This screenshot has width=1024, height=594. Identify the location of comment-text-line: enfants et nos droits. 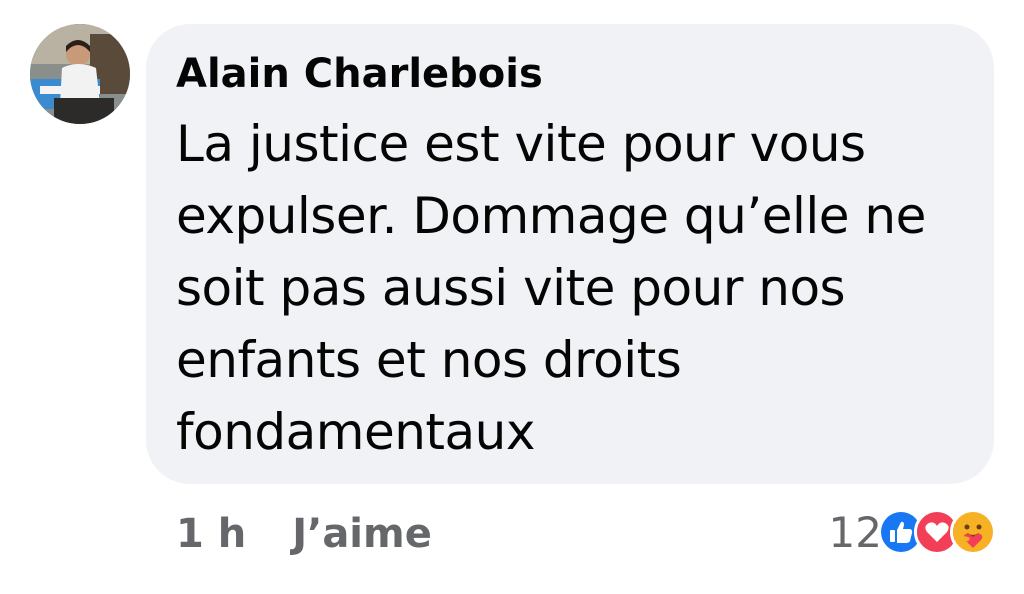
(429, 360).